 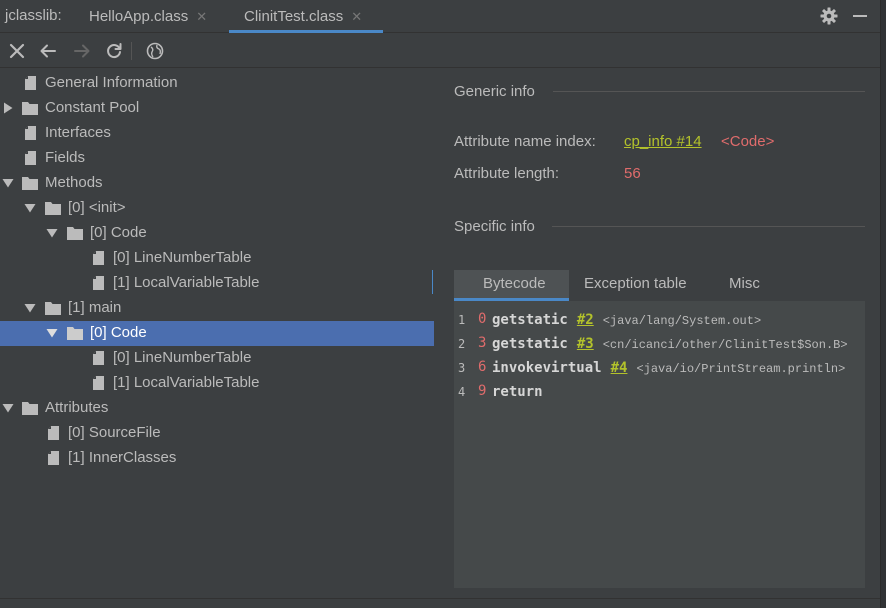 I want to click on tab-misc: Misc, so click(x=744, y=285).